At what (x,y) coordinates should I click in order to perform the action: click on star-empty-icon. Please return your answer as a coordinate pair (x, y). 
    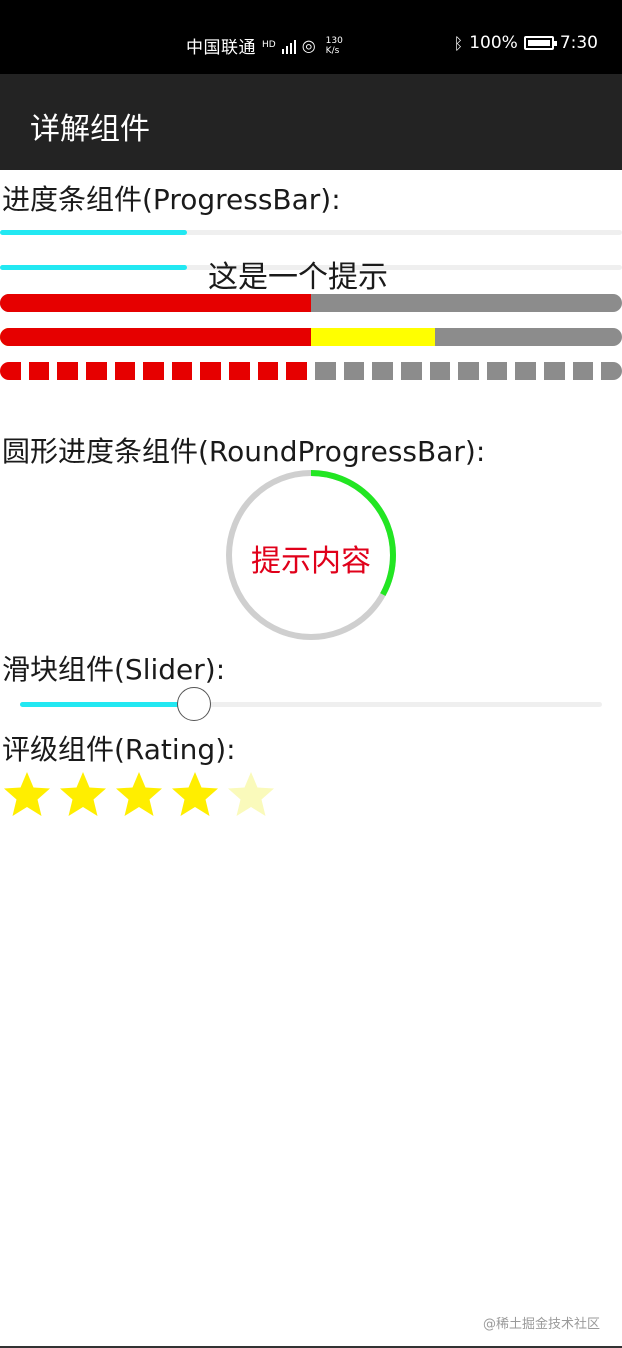
    Looking at the image, I should click on (251, 795).